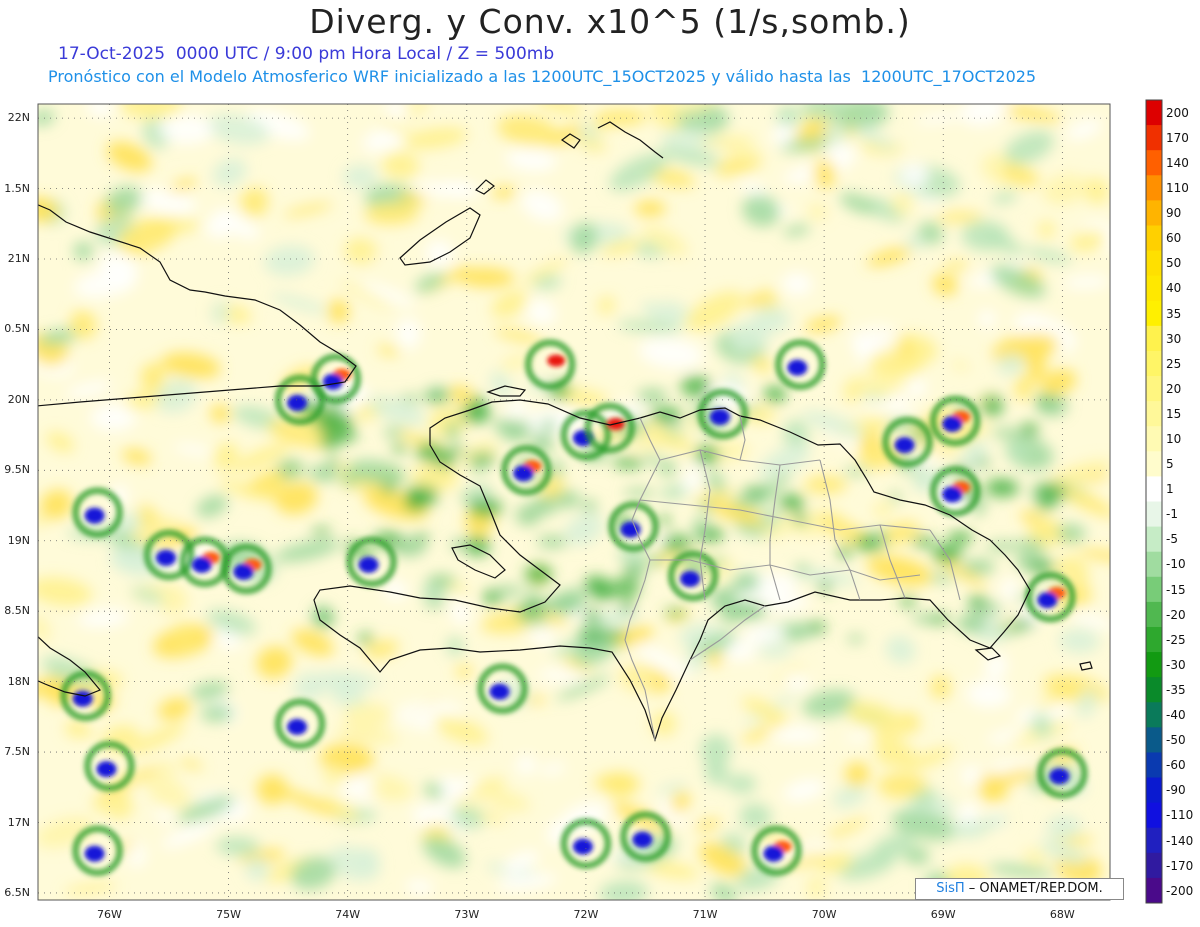  Describe the element at coordinates (1174, 213) in the screenshot. I see `colorbar-label: 90` at that location.